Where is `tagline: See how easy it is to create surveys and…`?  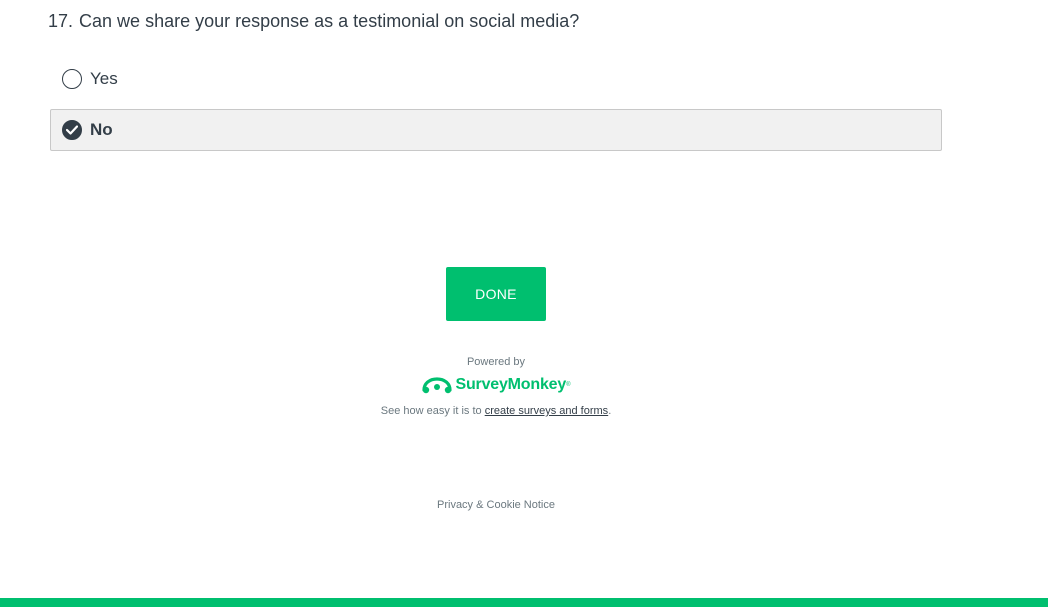
tagline: See how easy it is to create surveys and… is located at coordinates (496, 411).